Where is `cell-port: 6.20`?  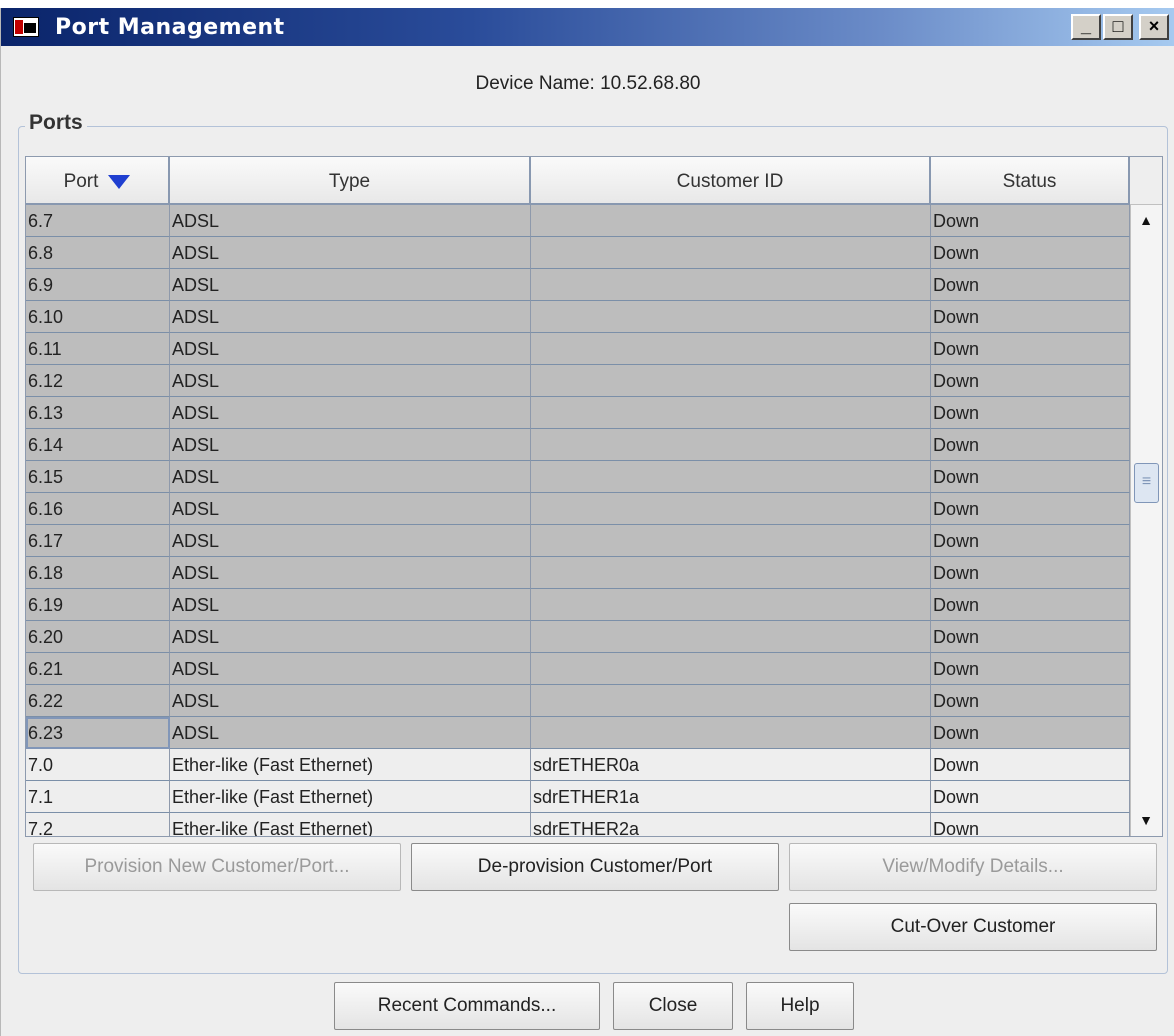
cell-port: 6.20 is located at coordinates (98, 637).